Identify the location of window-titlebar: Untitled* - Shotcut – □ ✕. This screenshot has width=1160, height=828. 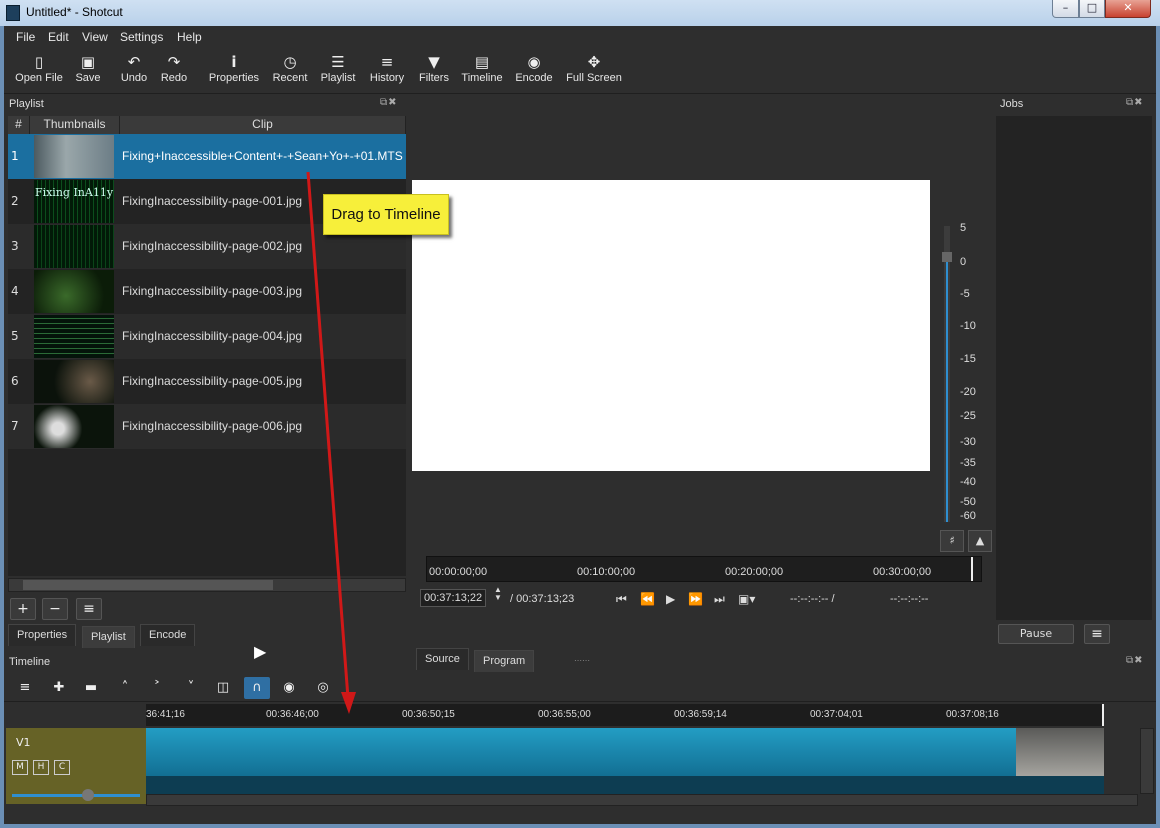
(580, 13).